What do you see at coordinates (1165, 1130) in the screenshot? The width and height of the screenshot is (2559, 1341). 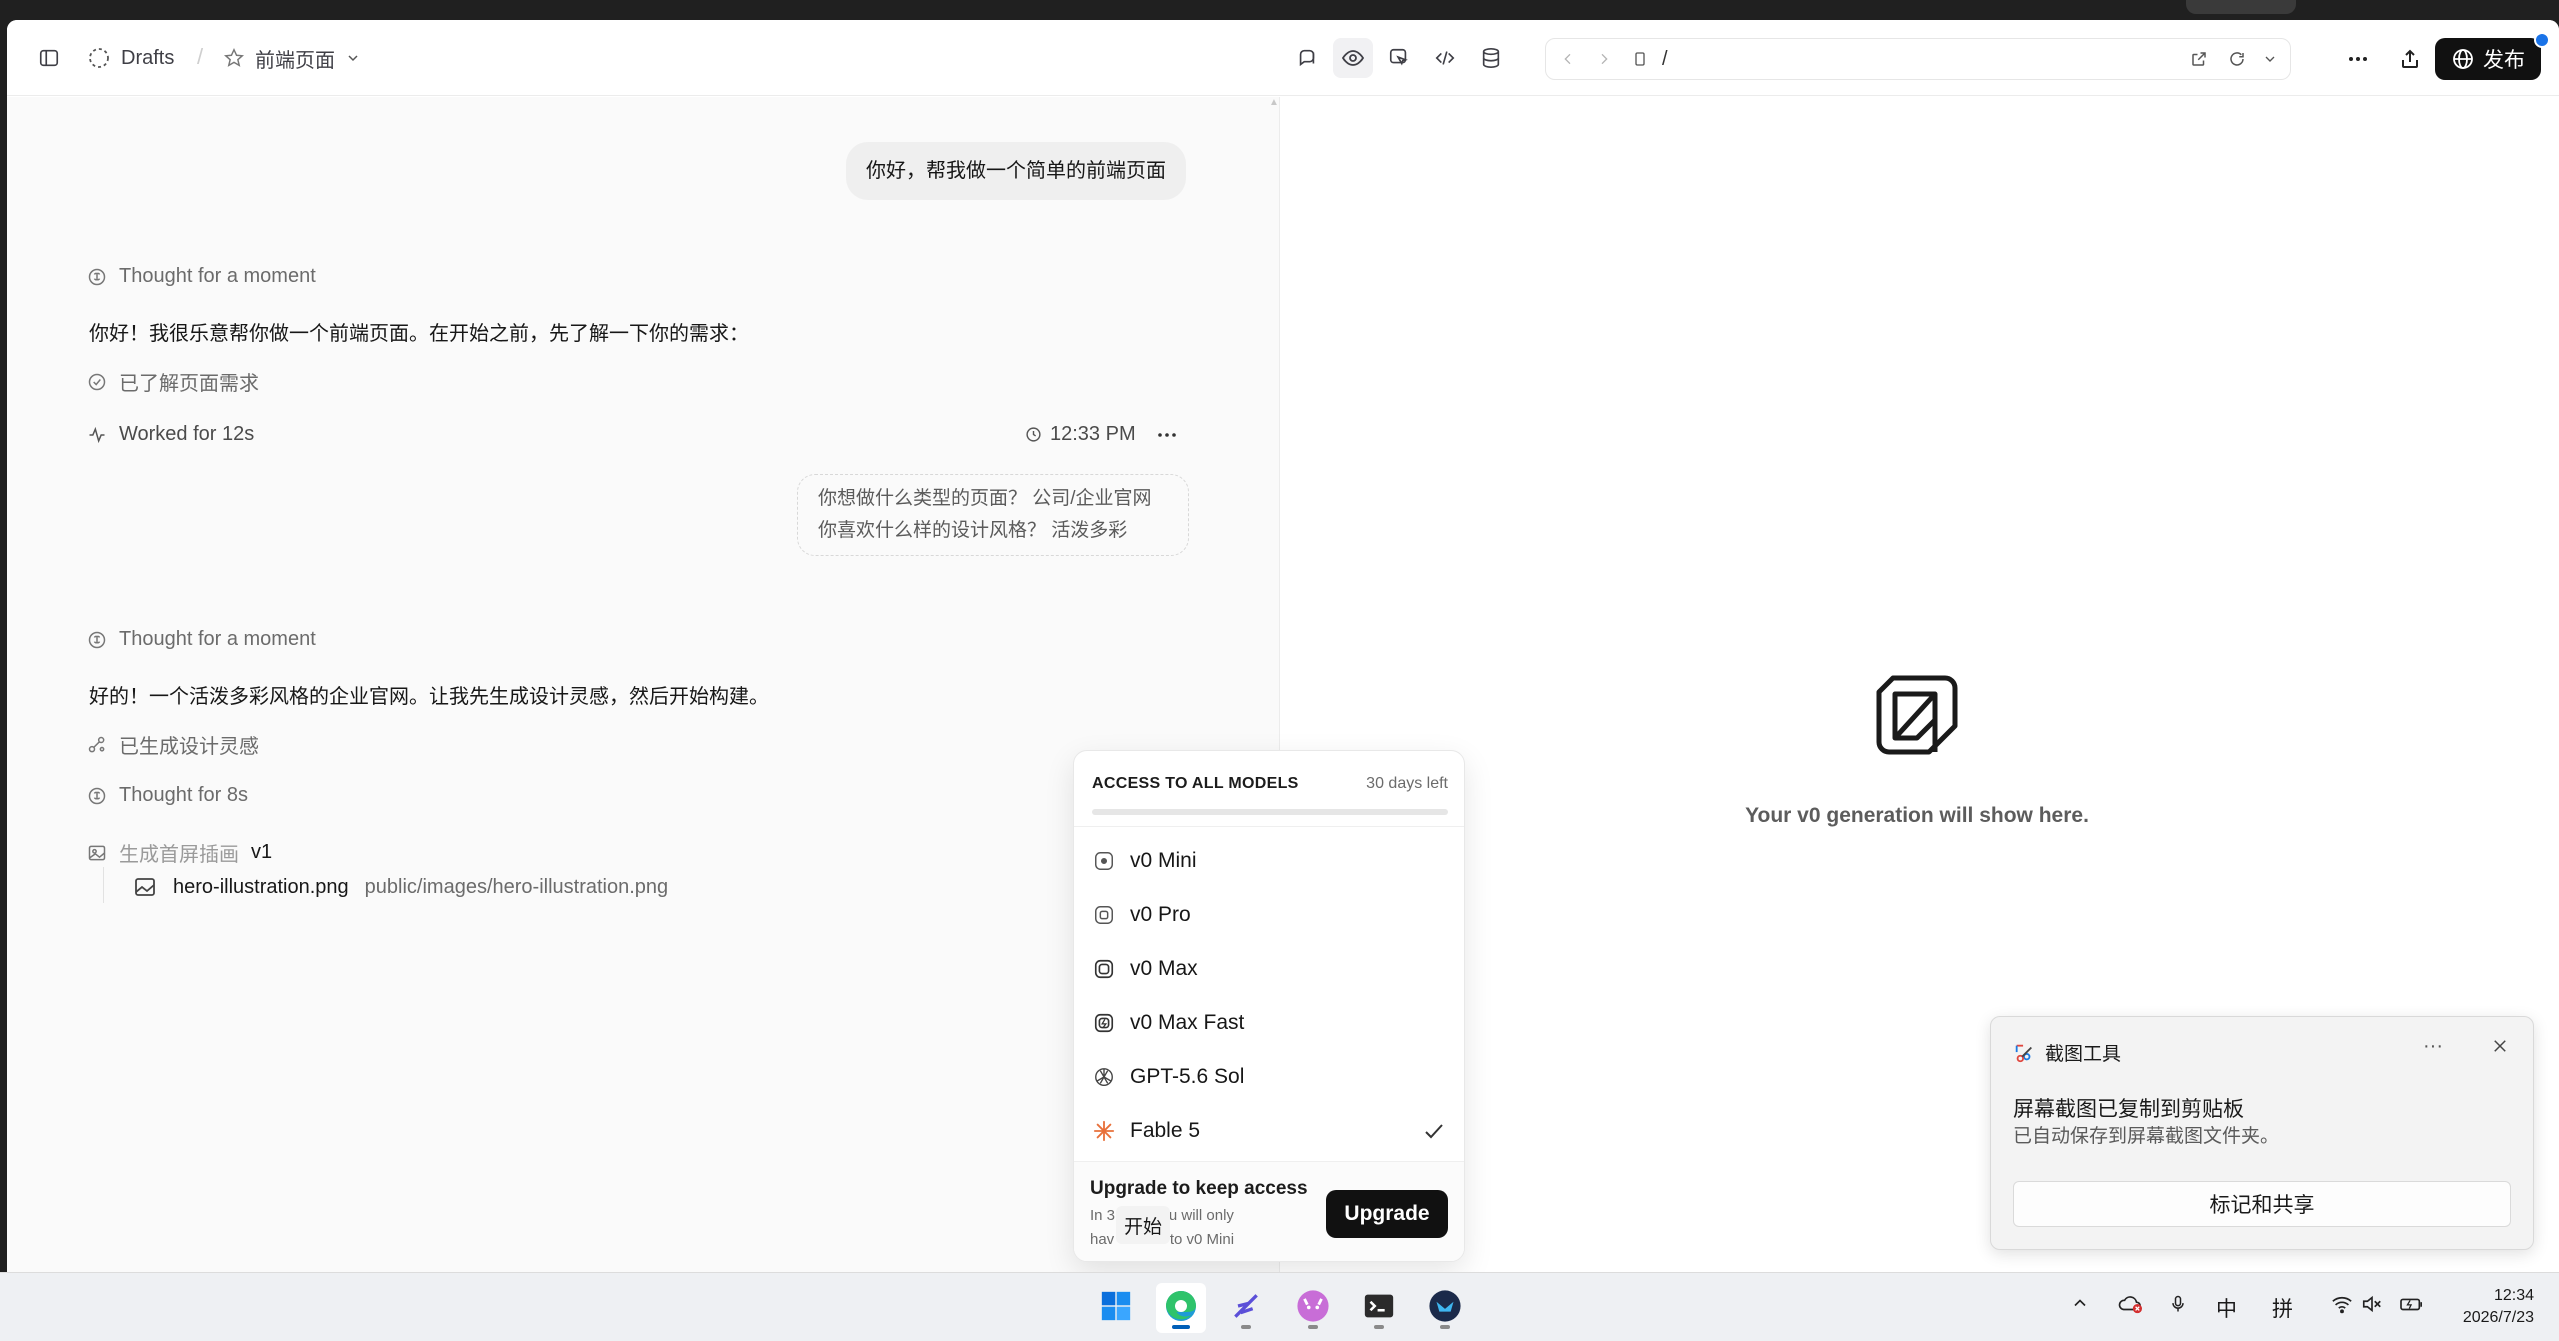 I see `model-label: Fable 5` at bounding box center [1165, 1130].